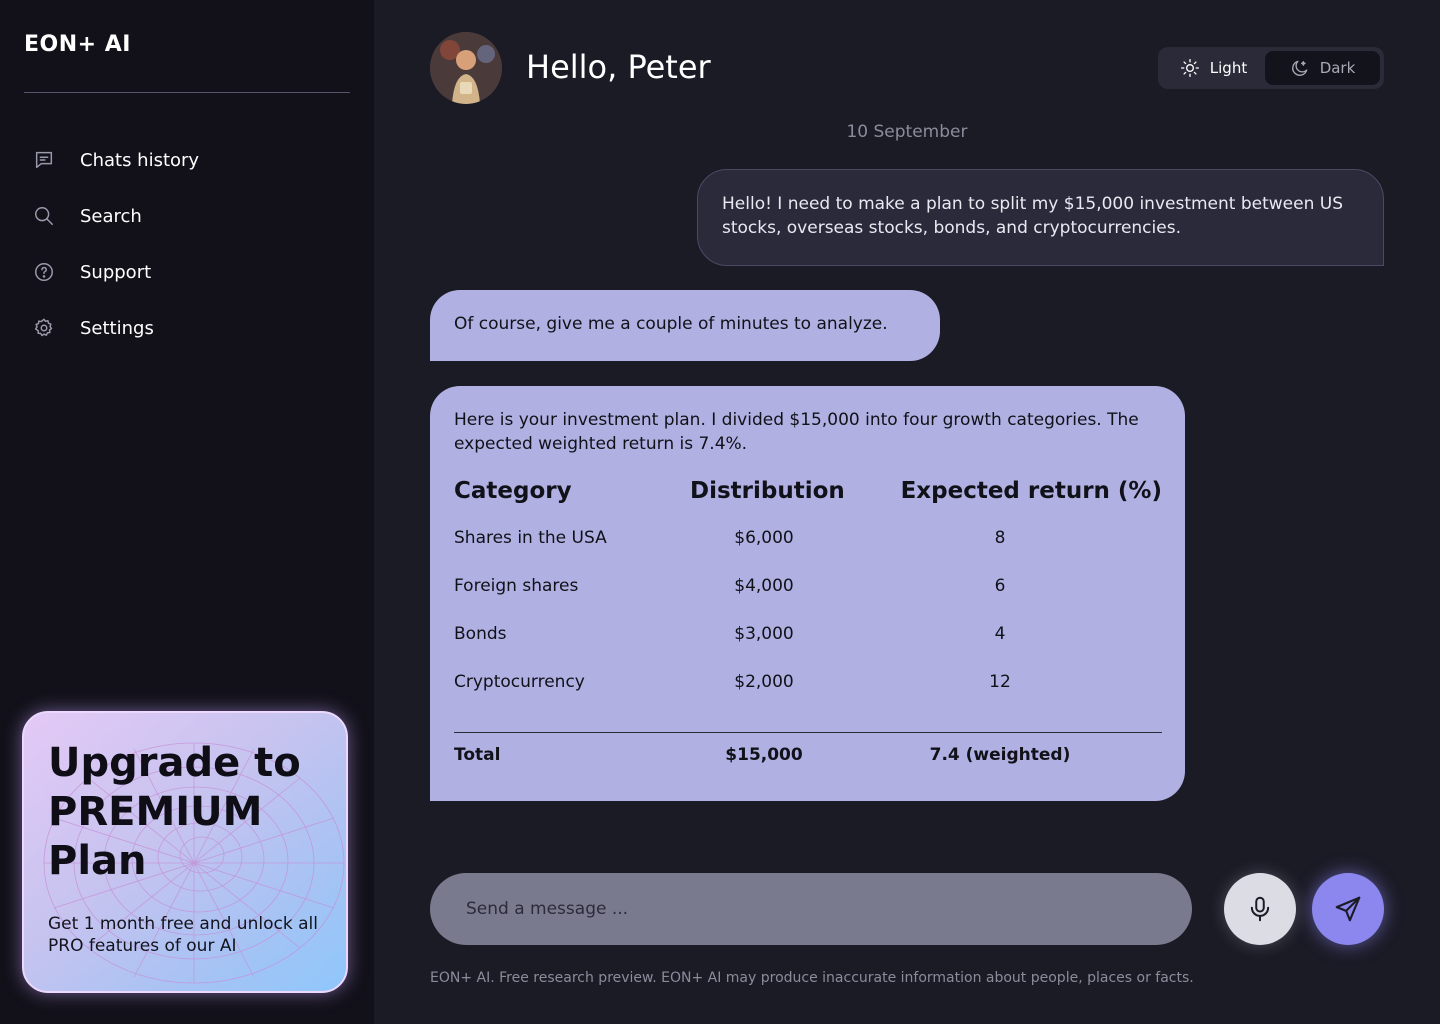  I want to click on microphone-button, so click(1260, 909).